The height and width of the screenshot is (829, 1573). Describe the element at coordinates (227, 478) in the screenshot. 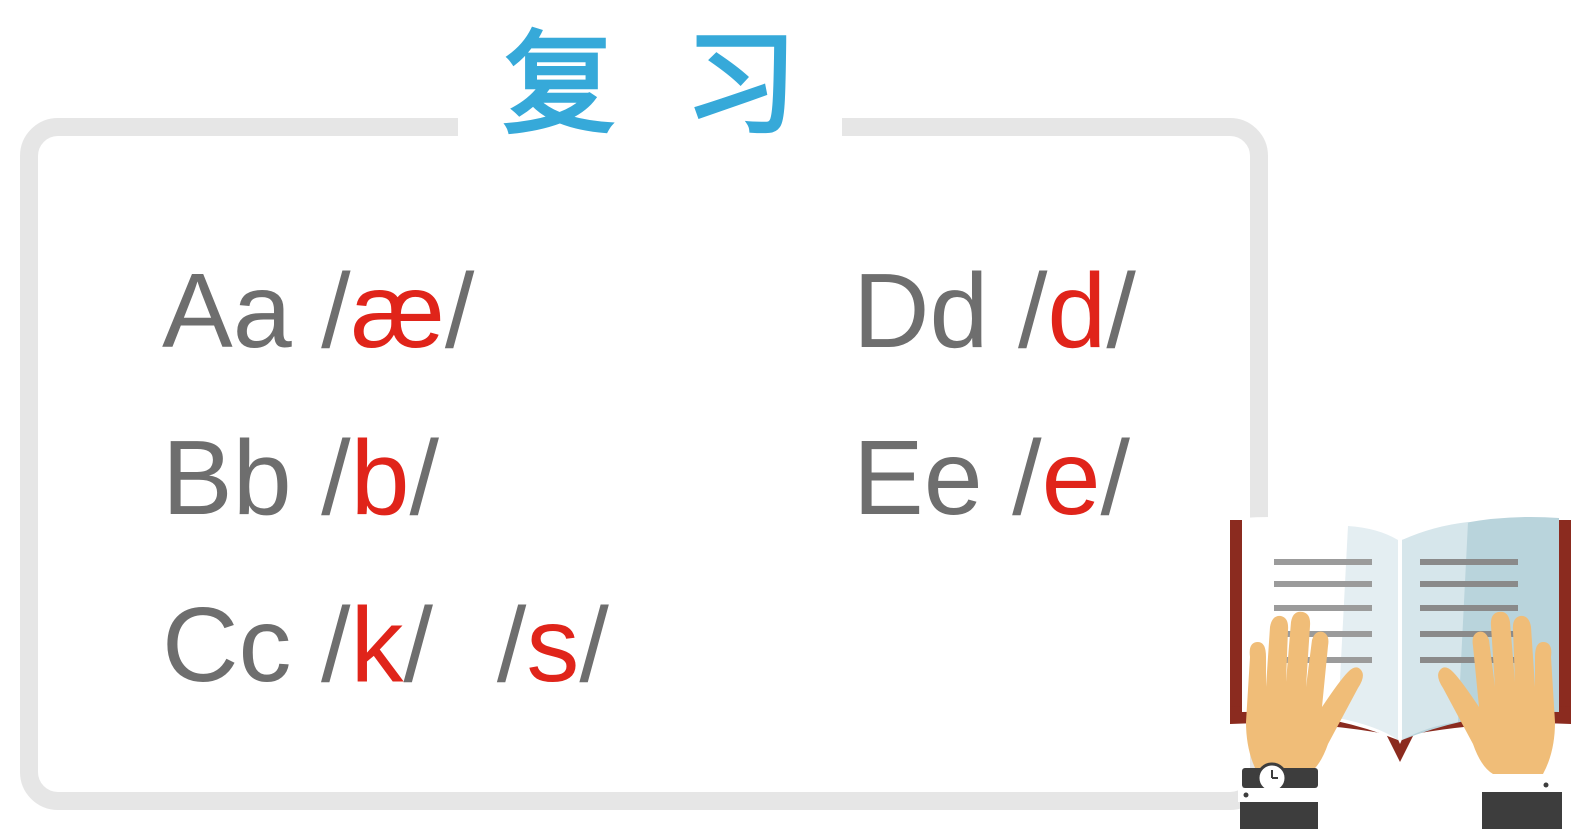

I see `letter-label: Bb` at that location.